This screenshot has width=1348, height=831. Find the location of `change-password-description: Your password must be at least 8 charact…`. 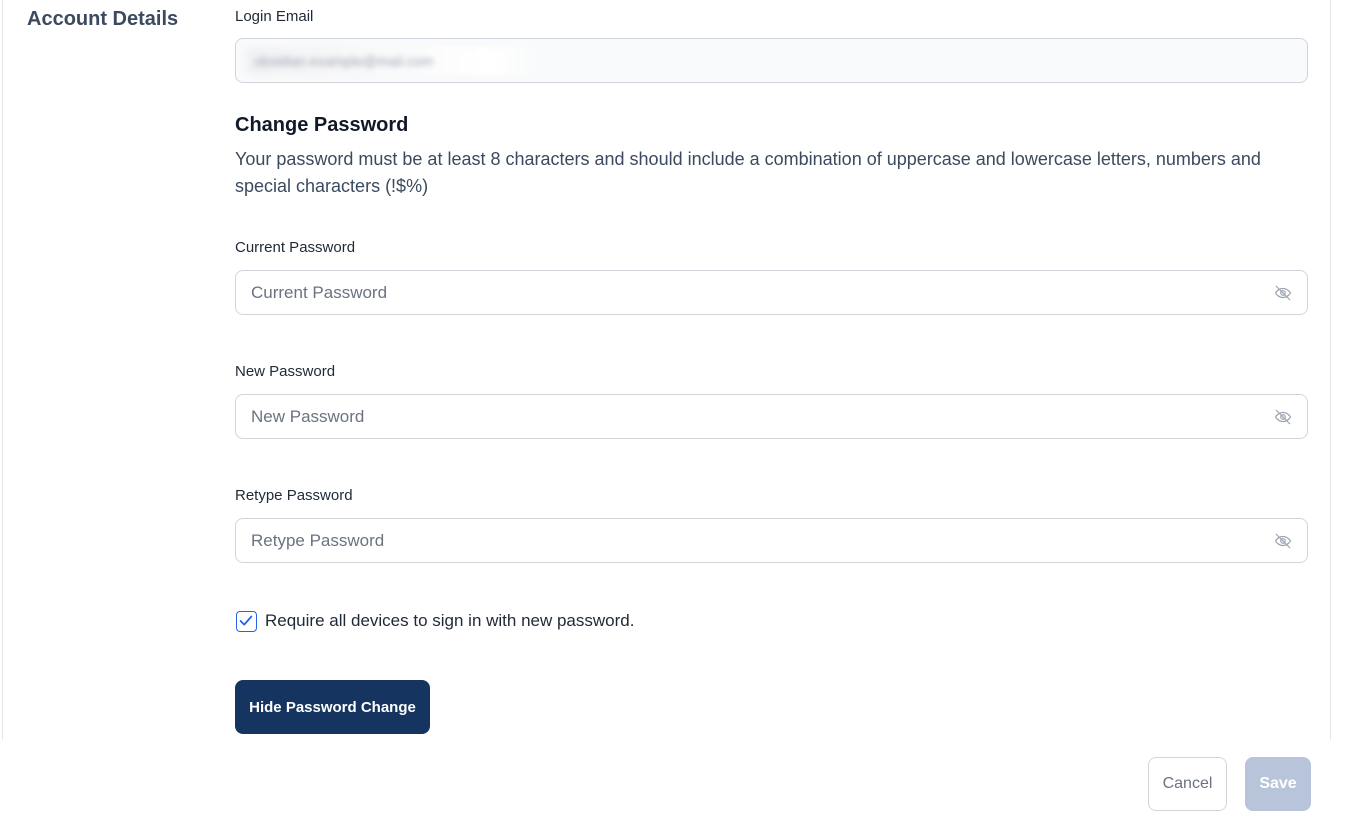

change-password-description: Your password must be at least 8 charact… is located at coordinates (748, 172).